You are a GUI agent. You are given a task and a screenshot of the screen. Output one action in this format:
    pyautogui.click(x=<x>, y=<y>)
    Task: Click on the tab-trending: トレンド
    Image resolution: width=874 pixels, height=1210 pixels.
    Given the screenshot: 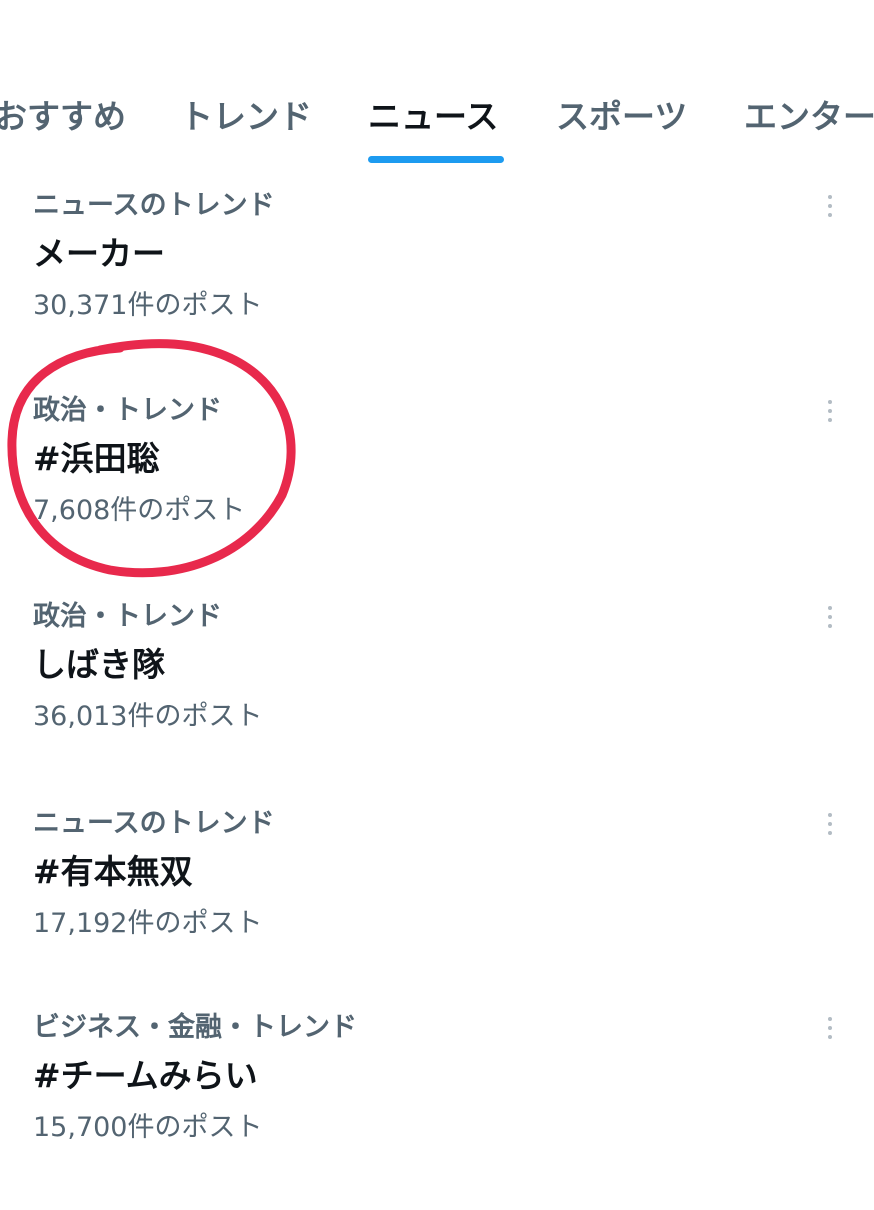 What is the action you would take?
    pyautogui.click(x=246, y=117)
    